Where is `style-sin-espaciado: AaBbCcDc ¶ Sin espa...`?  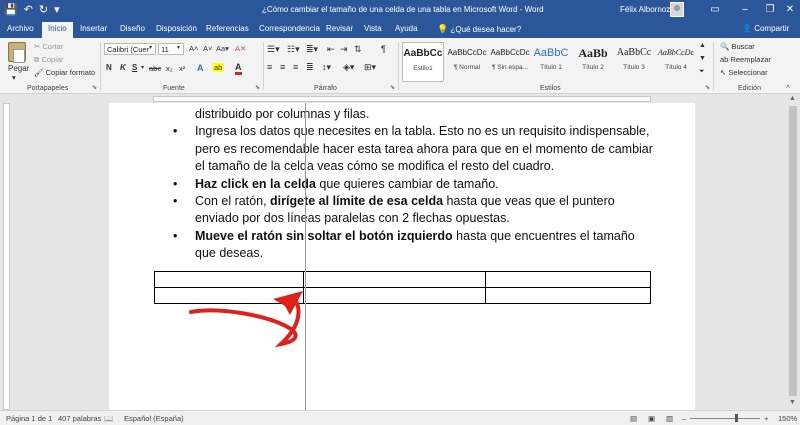 style-sin-espaciado: AaBbCcDc ¶ Sin espa... is located at coordinates (510, 62).